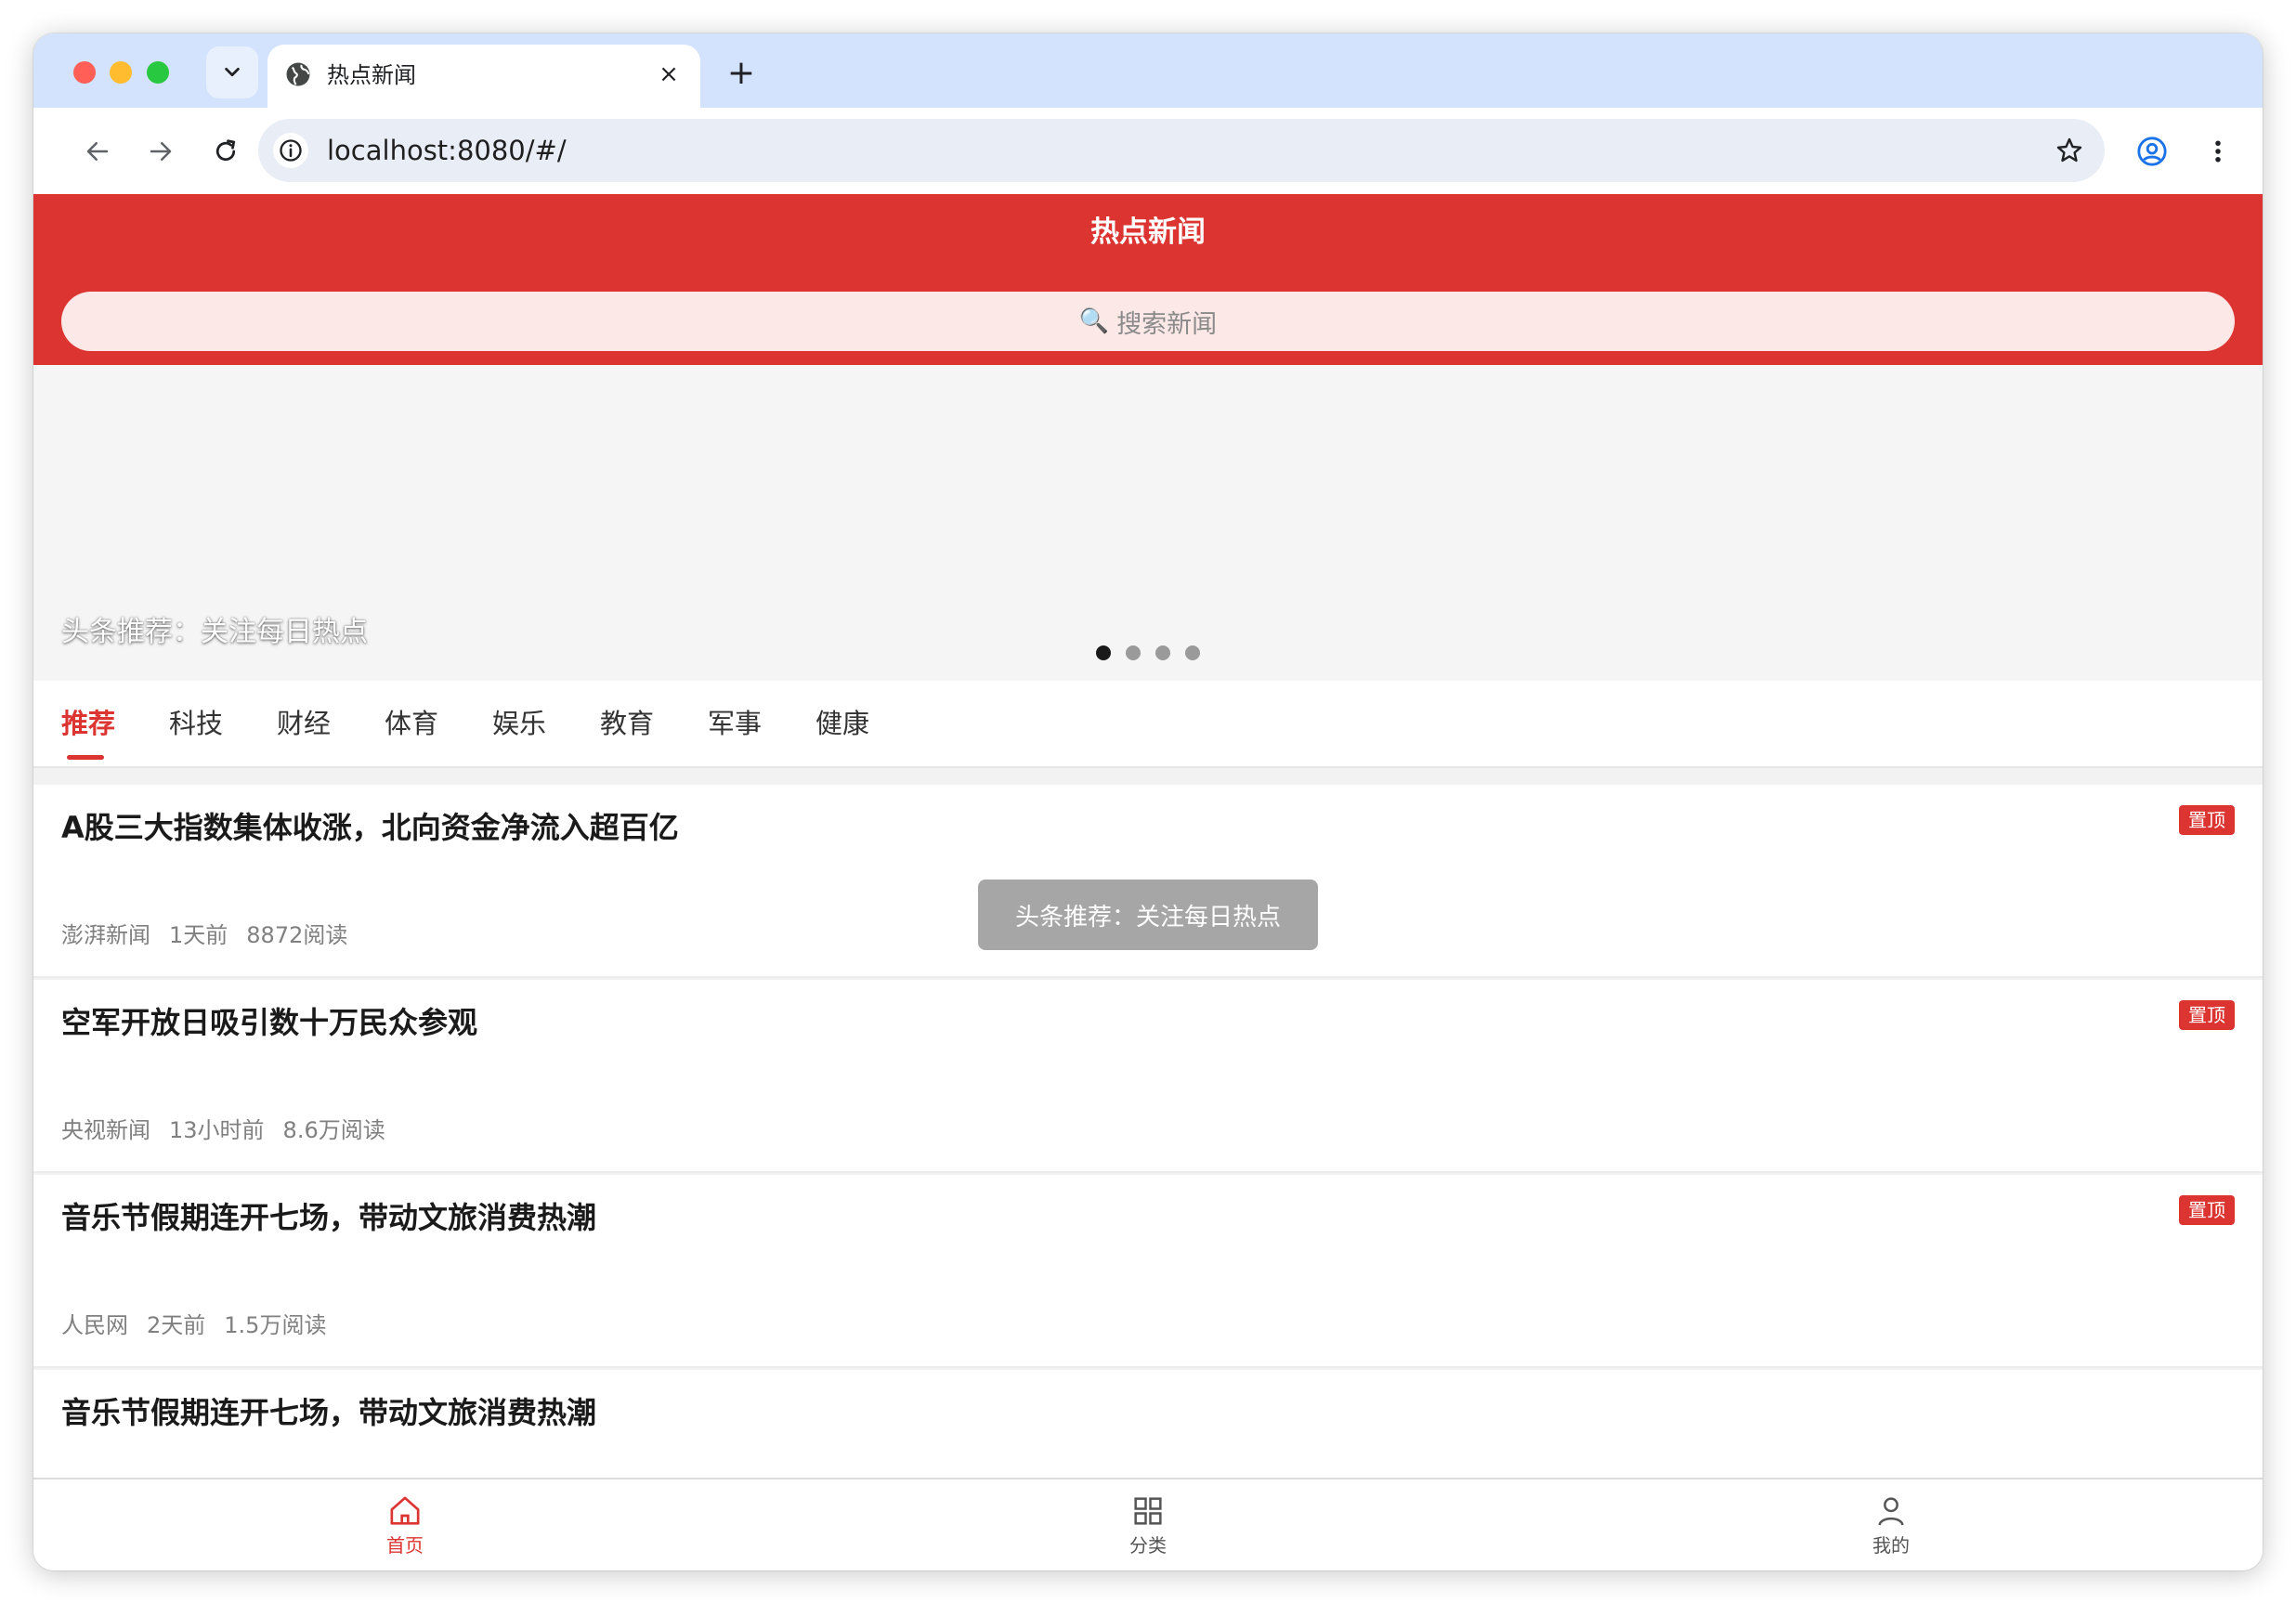 The width and height of the screenshot is (2296, 1603). I want to click on news-source: 澎湃新闻, so click(105, 935).